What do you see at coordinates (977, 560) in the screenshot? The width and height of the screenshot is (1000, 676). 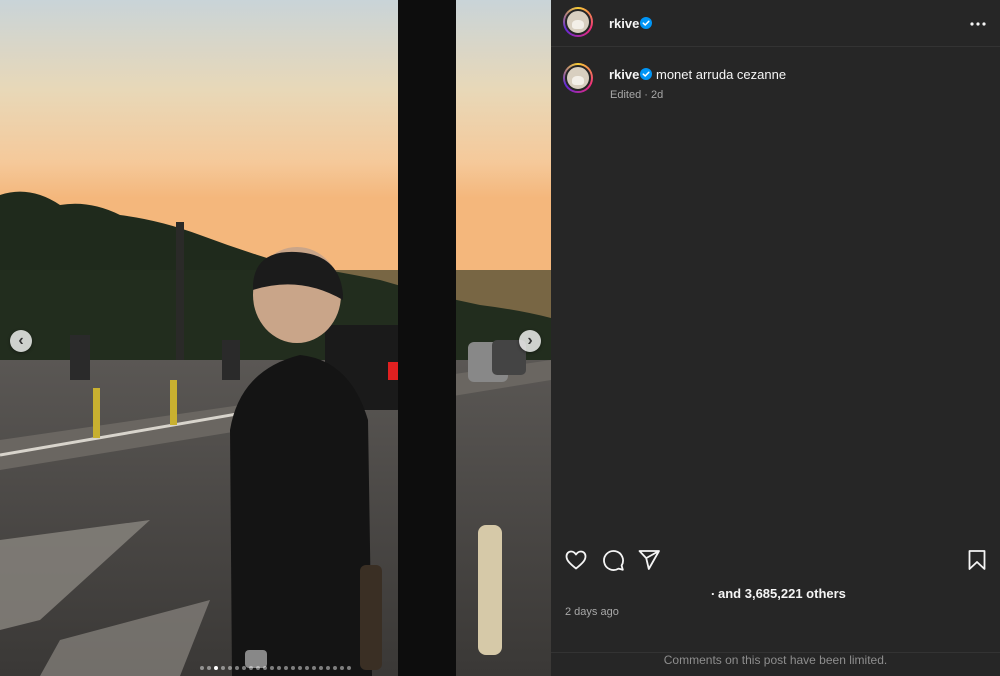 I see `bookmark-icon` at bounding box center [977, 560].